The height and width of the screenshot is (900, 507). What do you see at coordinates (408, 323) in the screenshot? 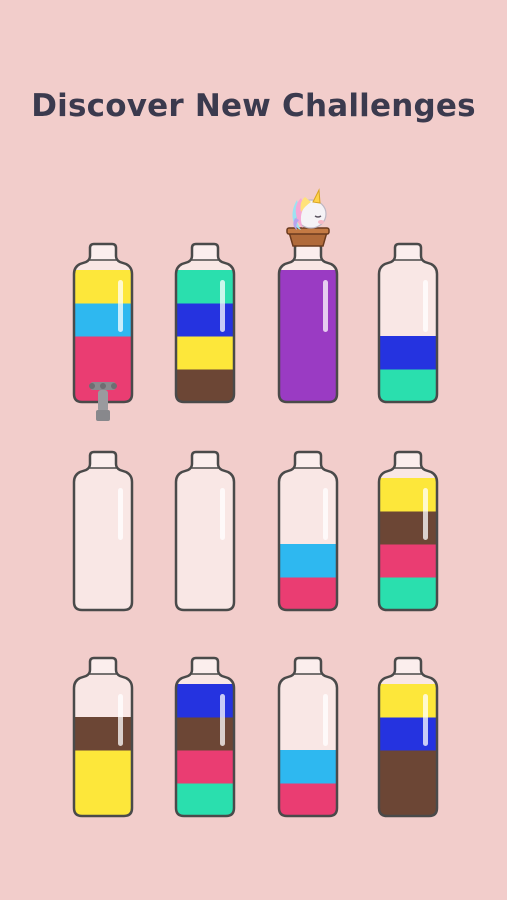
I see `bottle-r1-c4` at bounding box center [408, 323].